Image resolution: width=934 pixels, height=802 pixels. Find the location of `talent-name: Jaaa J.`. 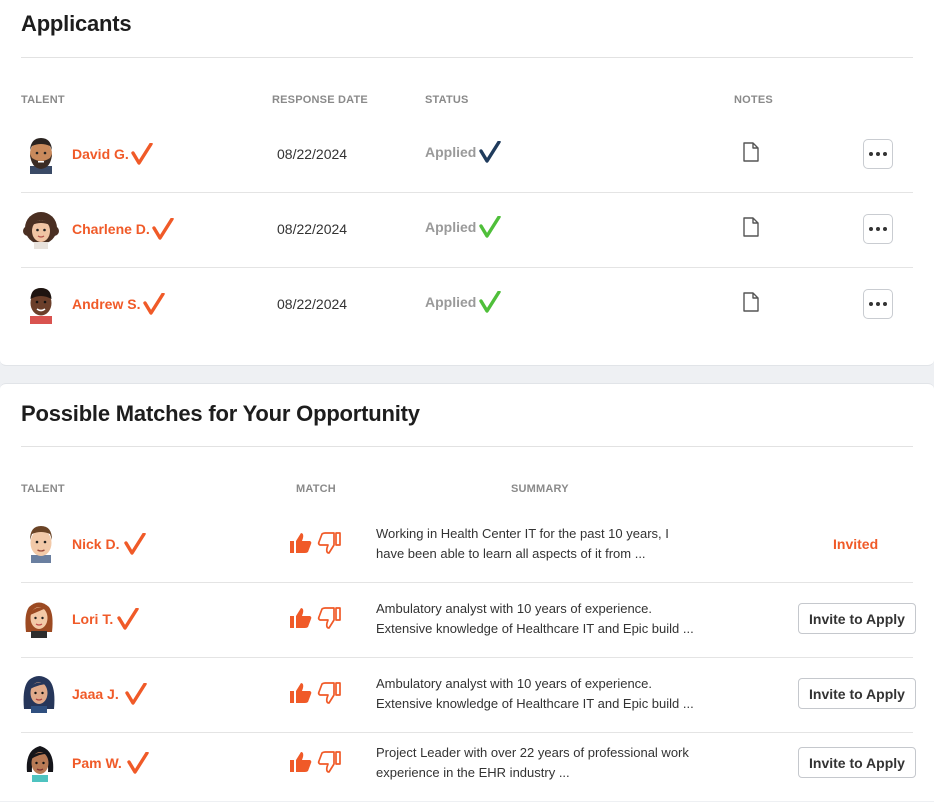

talent-name: Jaaa J. is located at coordinates (95, 694).